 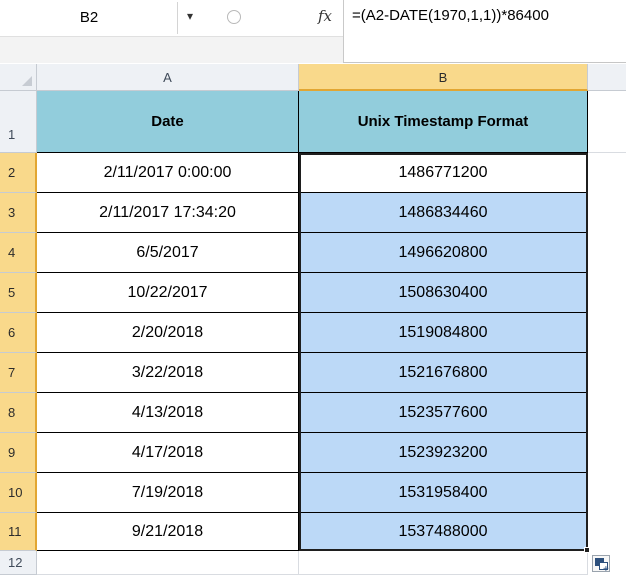 I want to click on row-header-4: 4, so click(x=18, y=253).